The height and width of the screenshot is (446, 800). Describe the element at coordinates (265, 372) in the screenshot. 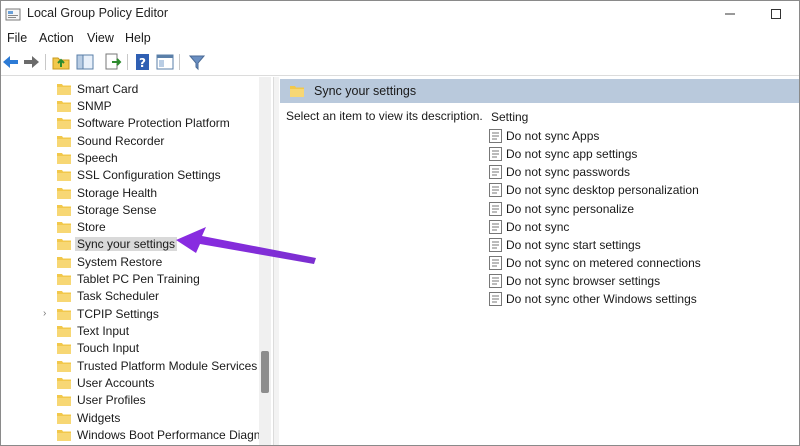

I see `scrollbar-thumb` at that location.